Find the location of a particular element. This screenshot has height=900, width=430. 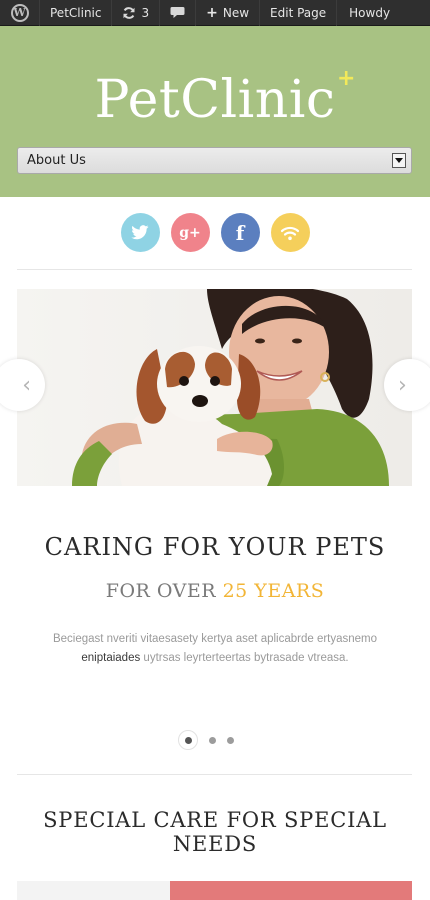

service-banner is located at coordinates (291, 890).